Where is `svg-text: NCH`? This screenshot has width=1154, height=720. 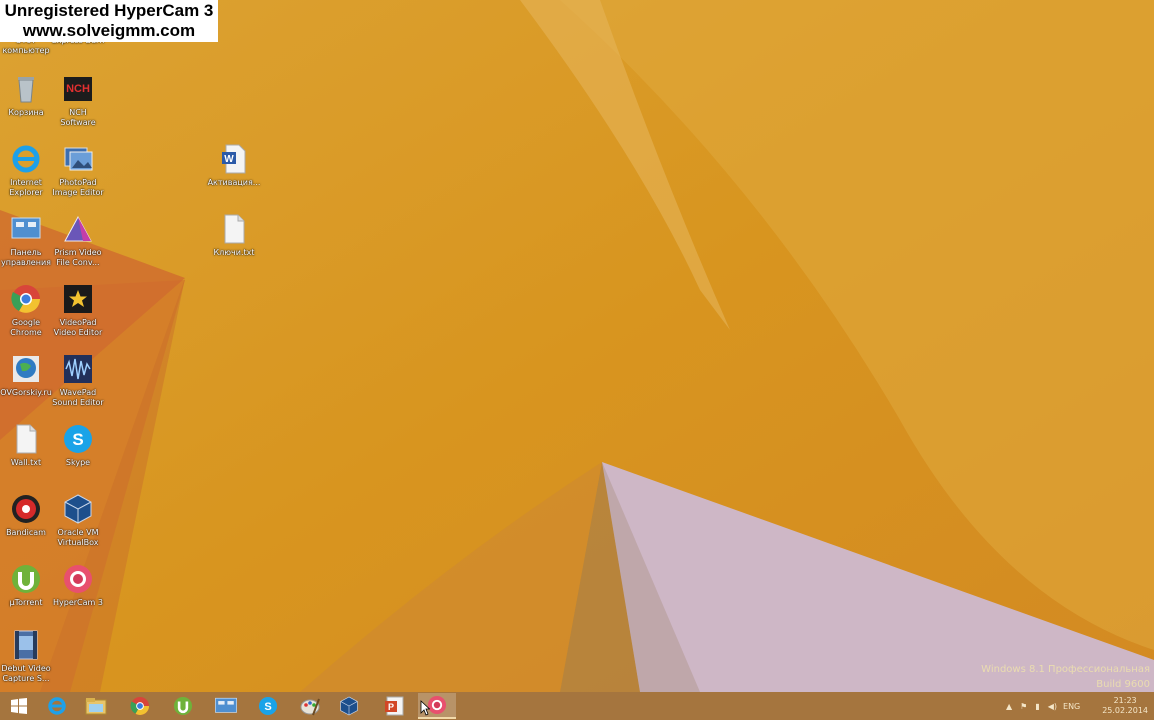 svg-text: NCH is located at coordinates (78, 89).